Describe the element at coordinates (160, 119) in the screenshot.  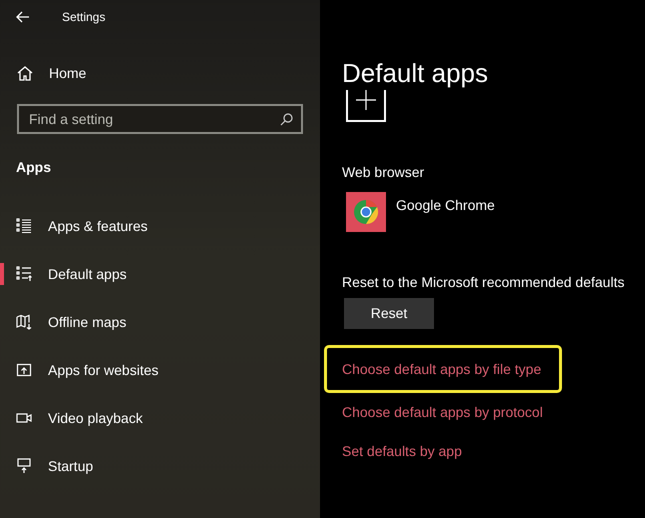
I see `search-field: Find a setting` at that location.